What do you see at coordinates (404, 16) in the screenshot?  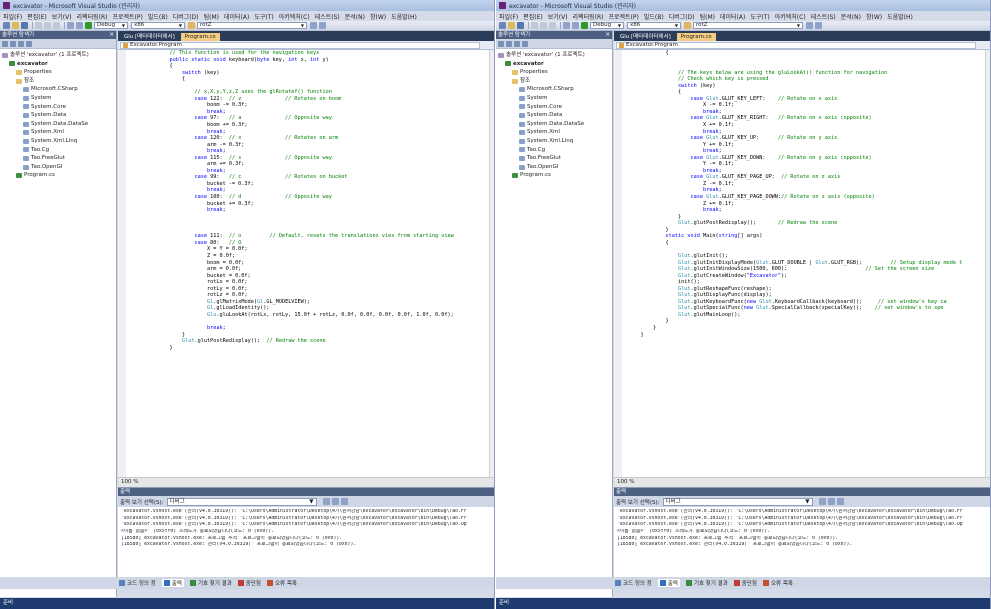 I see `menu-item: 도움말(H)` at bounding box center [404, 16].